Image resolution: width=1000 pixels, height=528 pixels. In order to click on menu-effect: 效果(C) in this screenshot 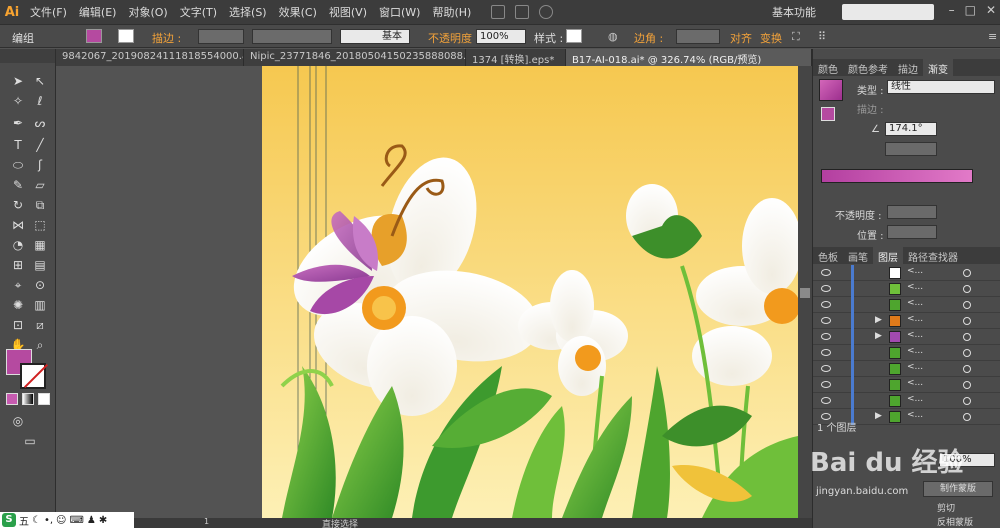, I will do `click(298, 12)`.